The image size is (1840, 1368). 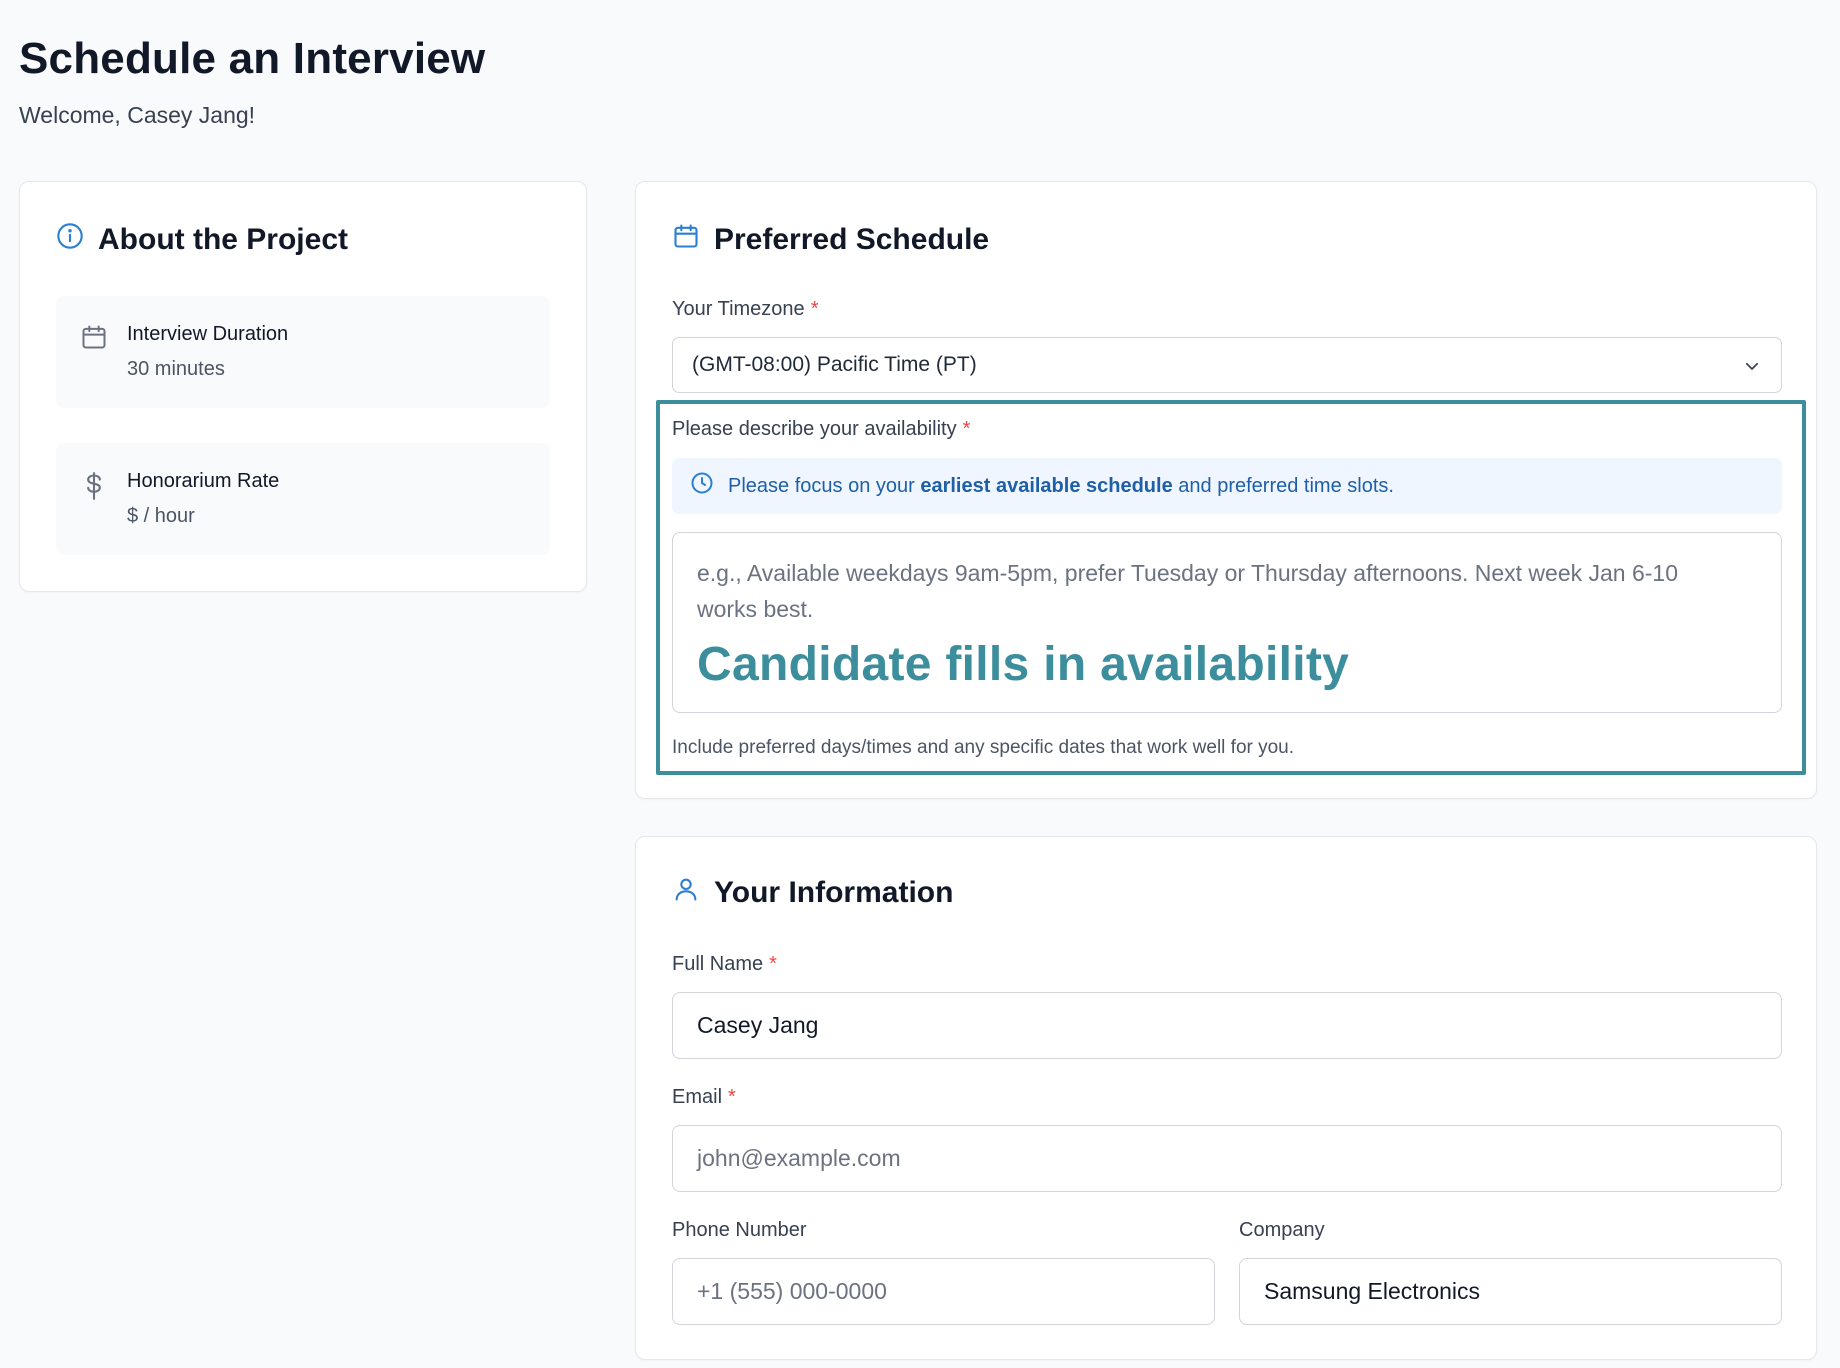 I want to click on your-information-heading: Your Information, so click(x=812, y=893).